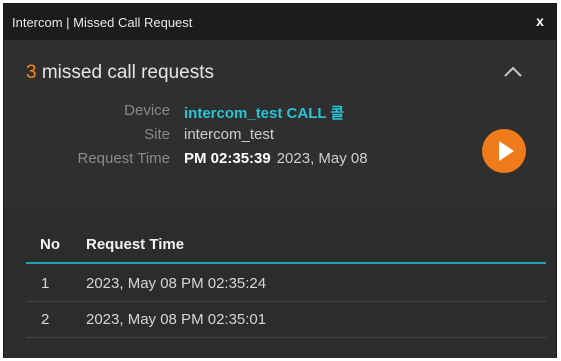  I want to click on site-row: Site intercom_test, so click(280, 136).